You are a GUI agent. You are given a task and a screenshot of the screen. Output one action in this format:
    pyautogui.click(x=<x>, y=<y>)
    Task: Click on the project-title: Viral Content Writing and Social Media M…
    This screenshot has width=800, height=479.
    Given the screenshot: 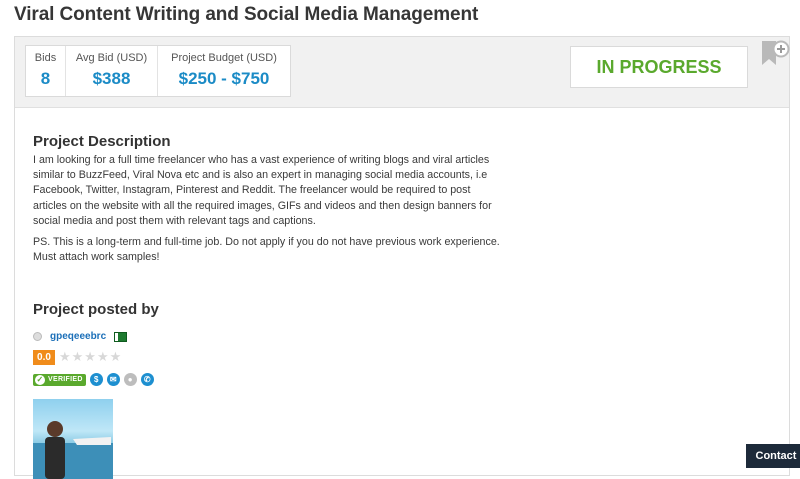 What is the action you would take?
    pyautogui.click(x=246, y=14)
    